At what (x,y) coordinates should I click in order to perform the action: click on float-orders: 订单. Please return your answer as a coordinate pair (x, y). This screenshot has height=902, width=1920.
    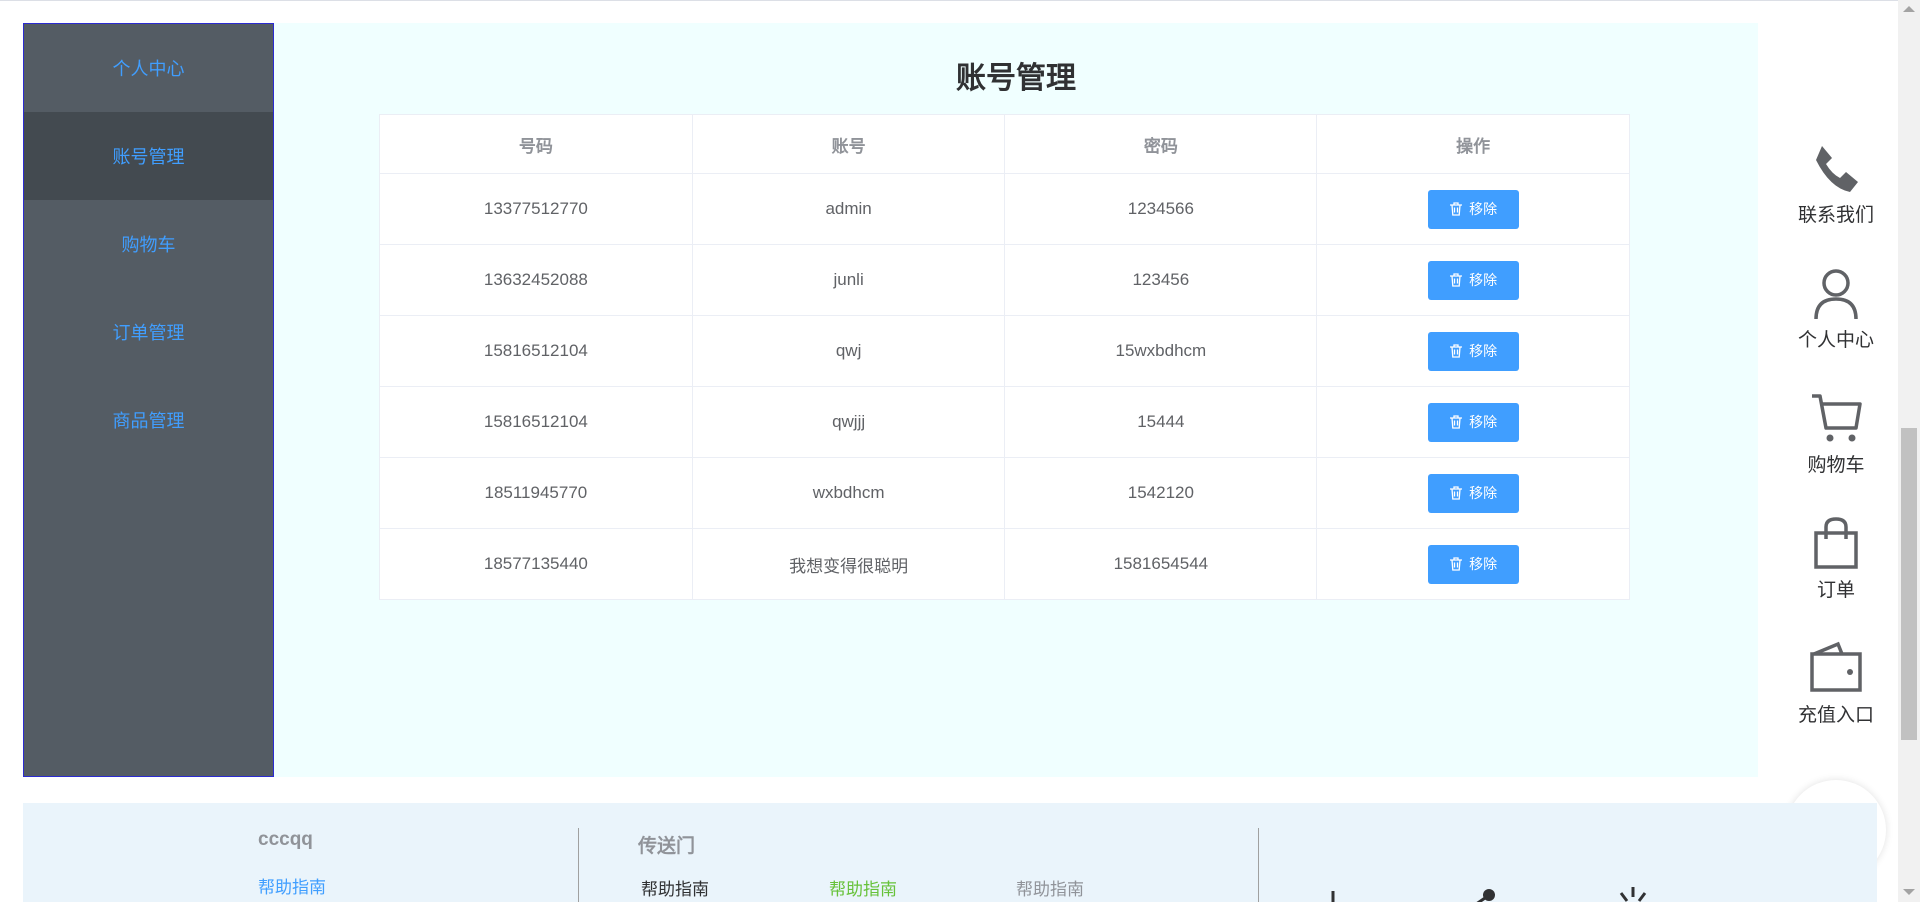
    Looking at the image, I should click on (1836, 558).